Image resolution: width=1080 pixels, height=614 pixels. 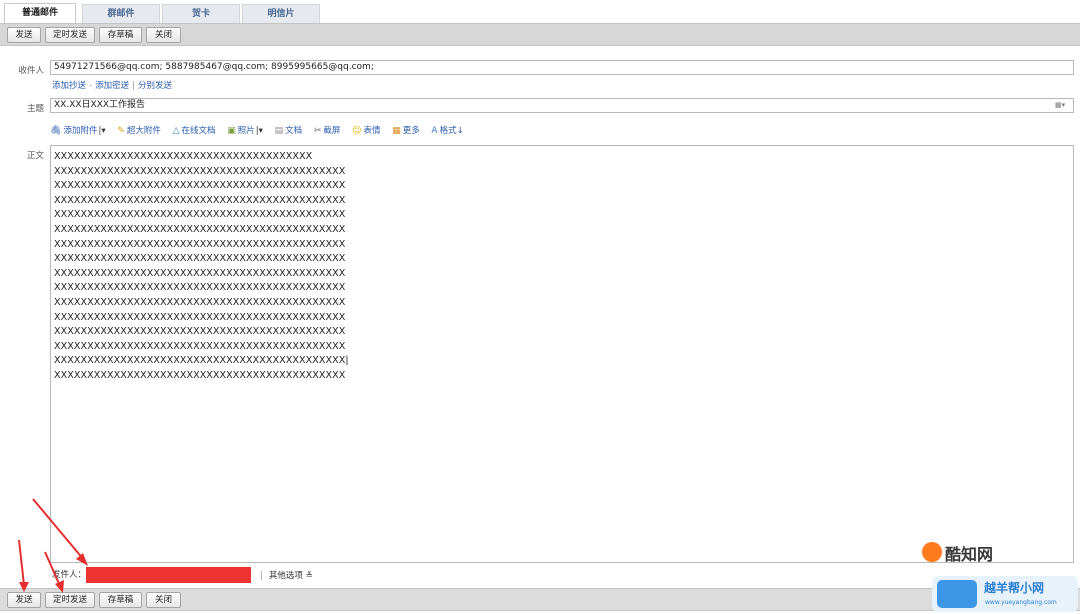 I want to click on more-label: 更多, so click(x=411, y=131).